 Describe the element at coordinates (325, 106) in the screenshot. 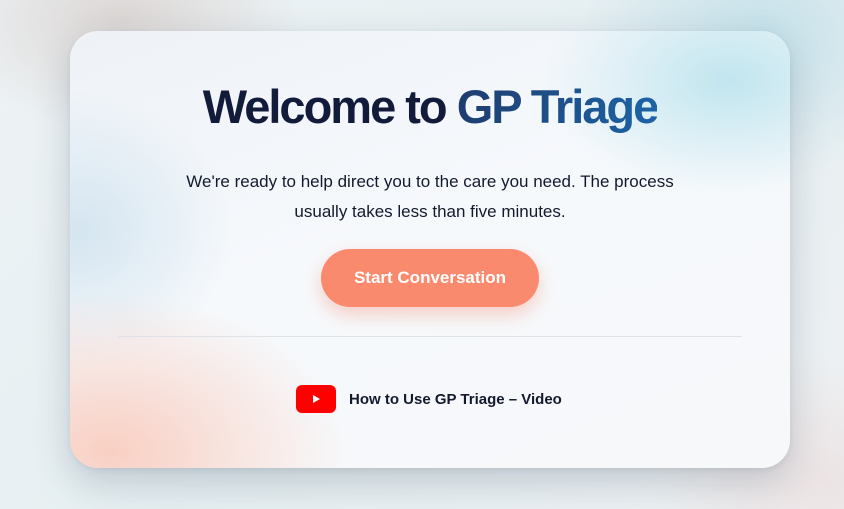

I see `title-prefix: Welcome to` at that location.